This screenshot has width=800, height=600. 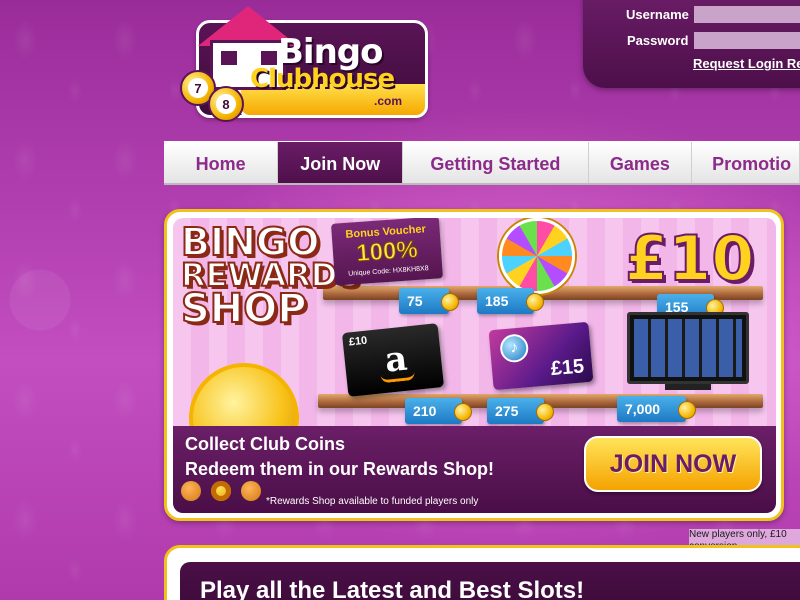 I want to click on price-tag-value: 75, so click(x=415, y=301).